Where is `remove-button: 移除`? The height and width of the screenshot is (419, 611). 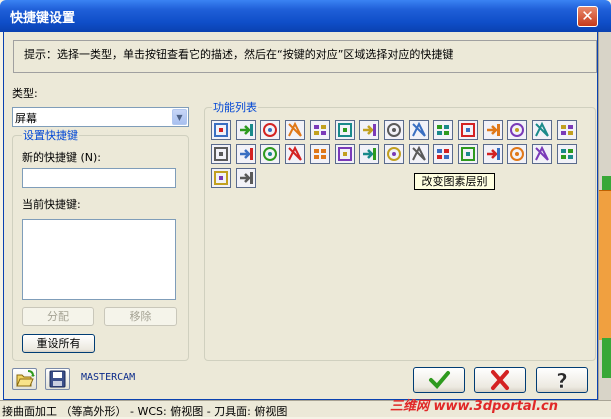 remove-button: 移除 is located at coordinates (140, 316).